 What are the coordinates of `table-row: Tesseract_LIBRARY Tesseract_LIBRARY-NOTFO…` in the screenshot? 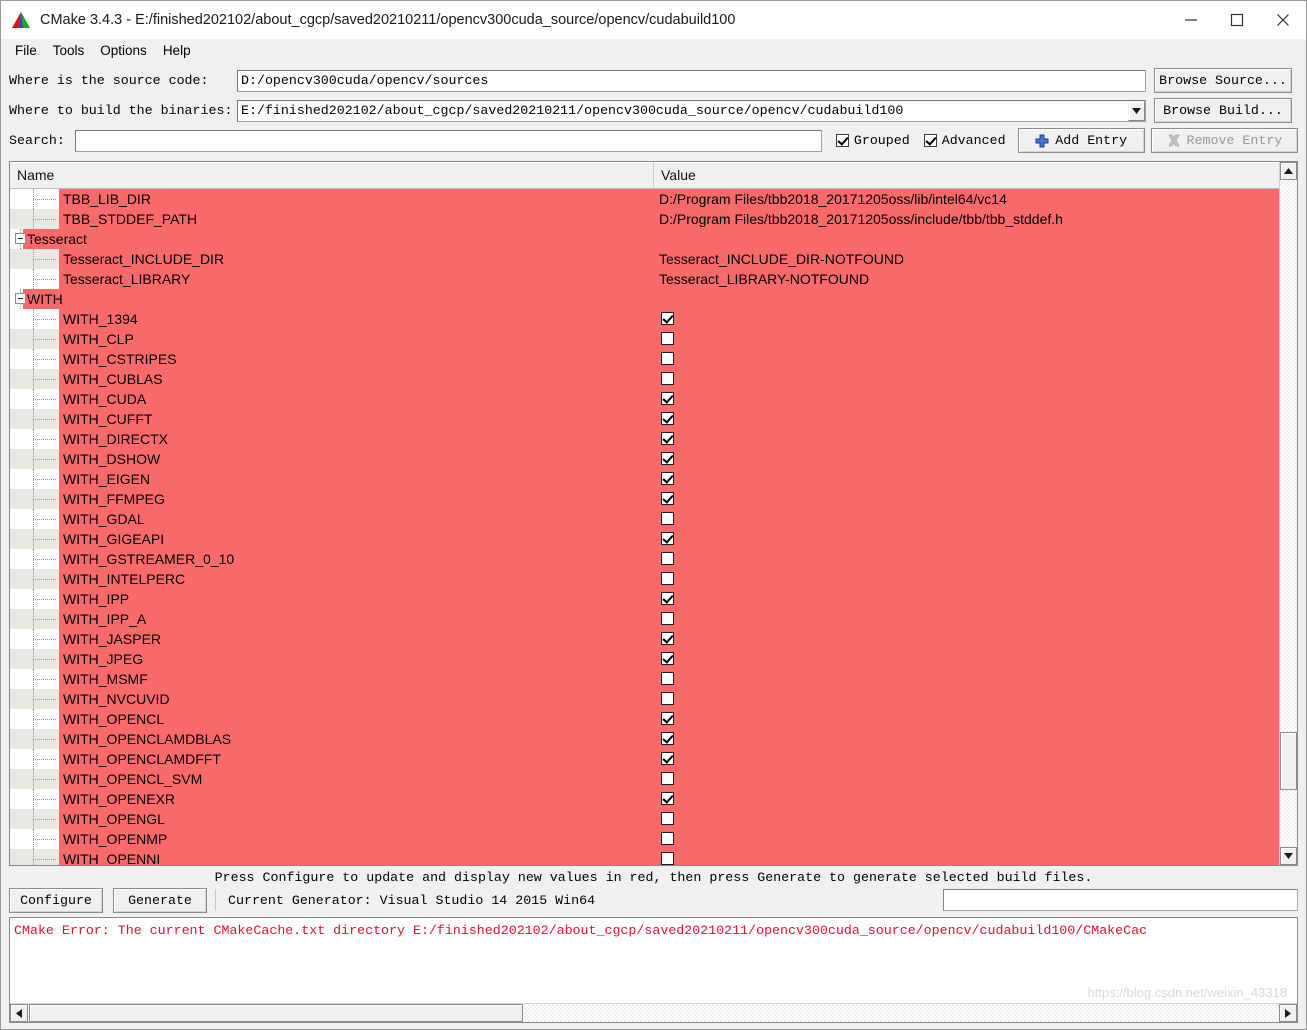 It's located at (653, 279).